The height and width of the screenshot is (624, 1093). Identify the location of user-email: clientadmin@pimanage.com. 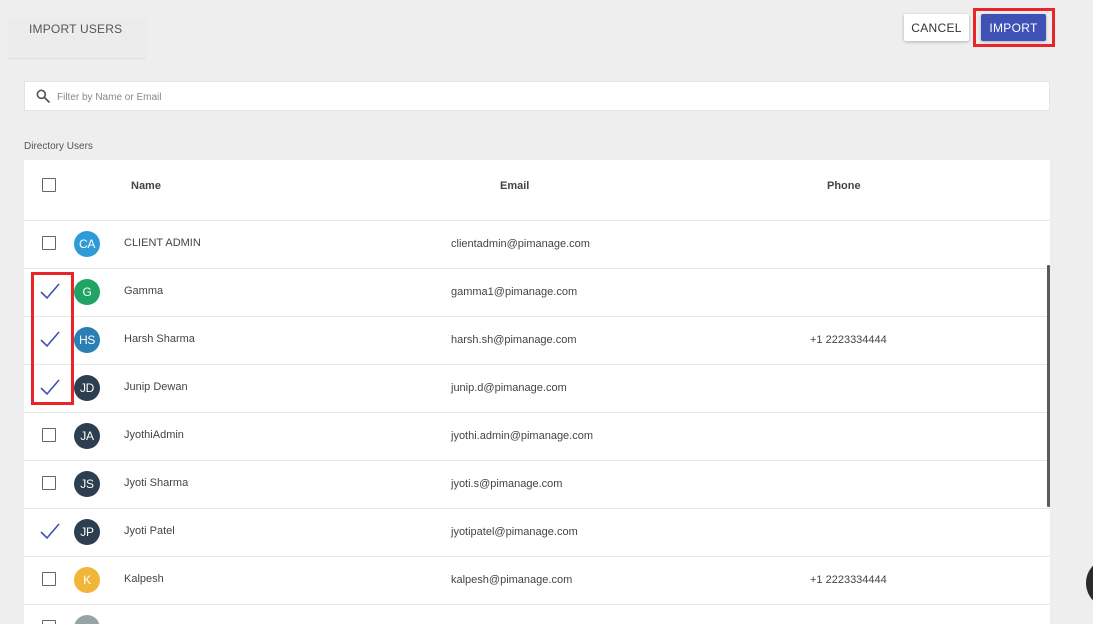
(520, 244).